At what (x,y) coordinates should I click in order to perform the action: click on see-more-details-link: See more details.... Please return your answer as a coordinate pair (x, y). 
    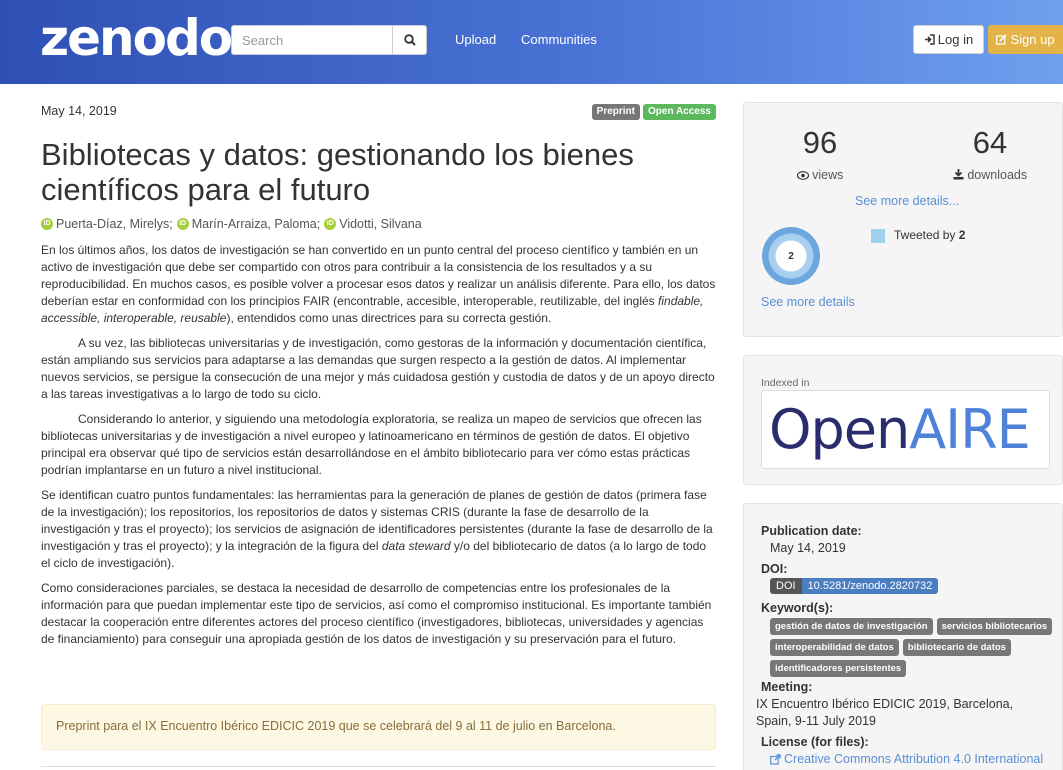
    Looking at the image, I should click on (907, 201).